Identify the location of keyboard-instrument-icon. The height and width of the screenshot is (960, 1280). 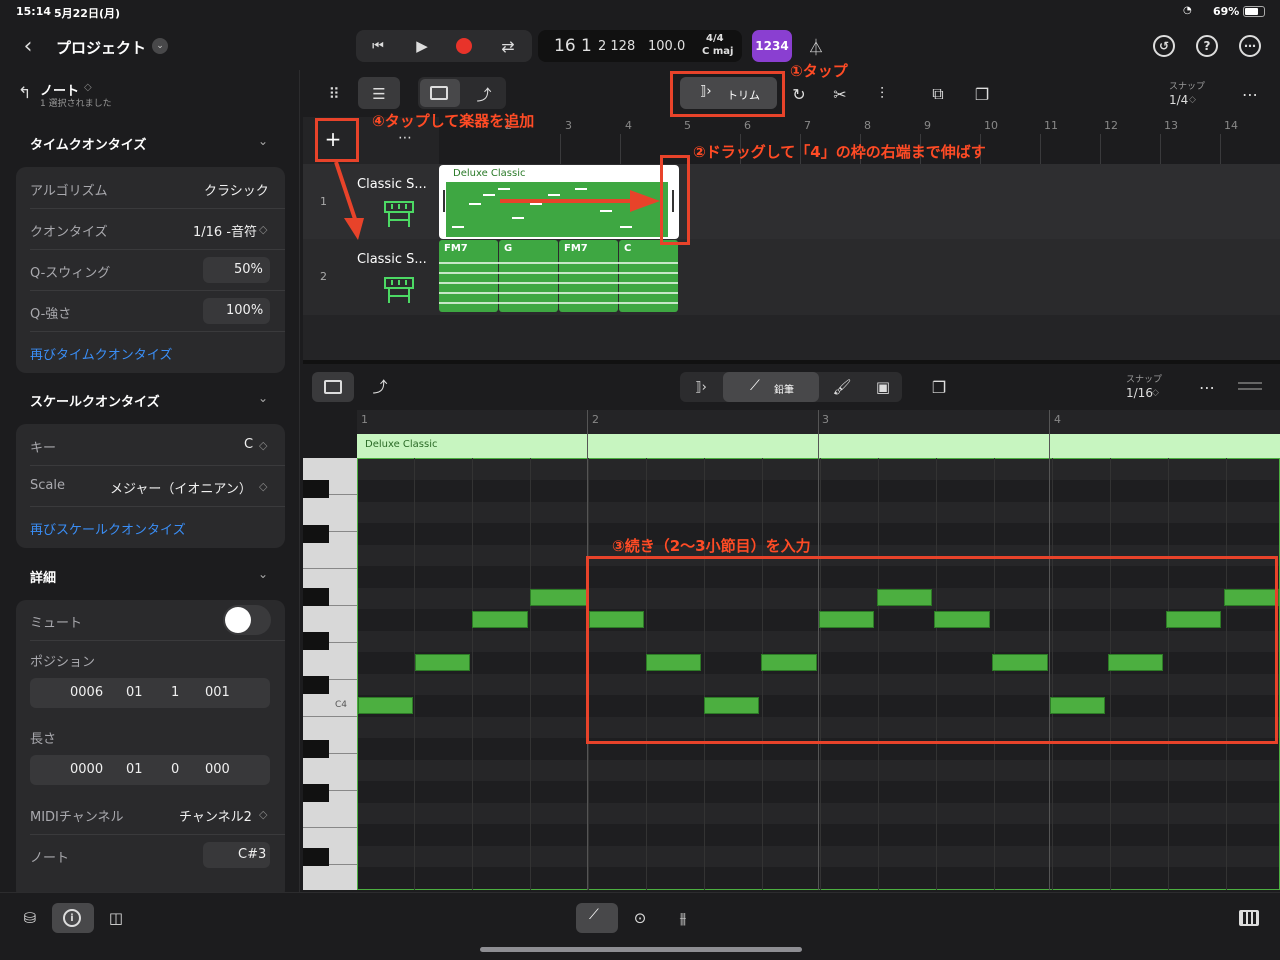
(399, 213).